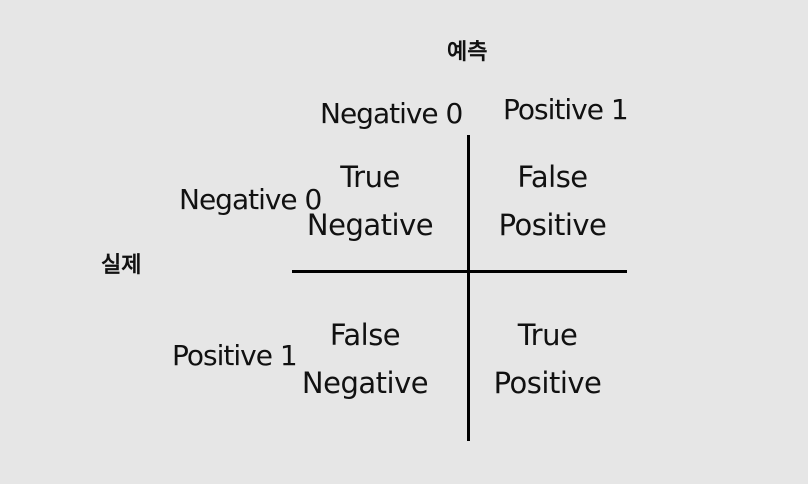  Describe the element at coordinates (547, 359) in the screenshot. I see `cell-true-positive: True Positive` at that location.